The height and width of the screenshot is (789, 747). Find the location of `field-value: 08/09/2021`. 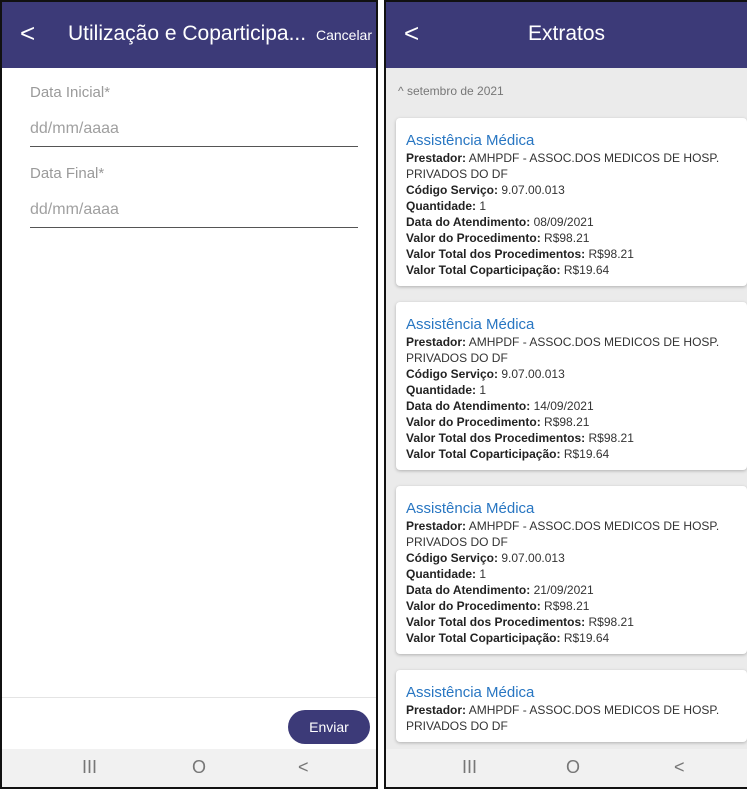

field-value: 08/09/2021 is located at coordinates (563, 222).